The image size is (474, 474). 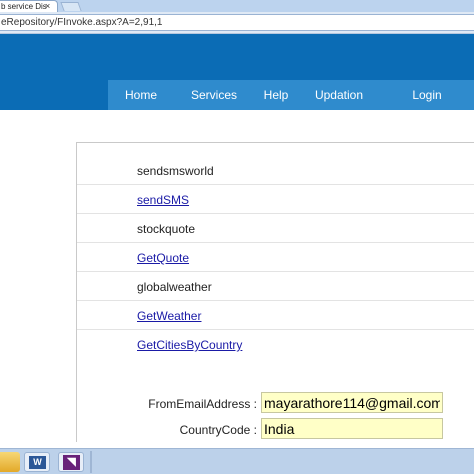 I want to click on address-bar: eRepository/FInvoke.aspx?A=2,91,1, so click(x=237, y=23).